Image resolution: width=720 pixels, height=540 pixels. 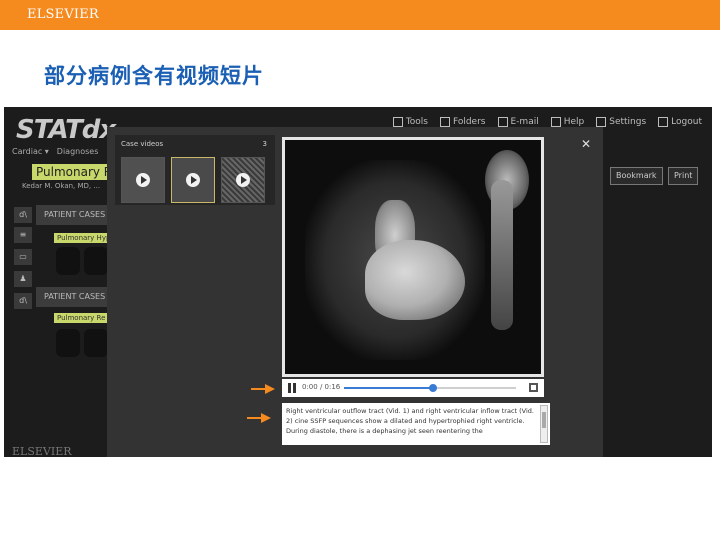 I want to click on close-icon: ✕, so click(x=586, y=144).